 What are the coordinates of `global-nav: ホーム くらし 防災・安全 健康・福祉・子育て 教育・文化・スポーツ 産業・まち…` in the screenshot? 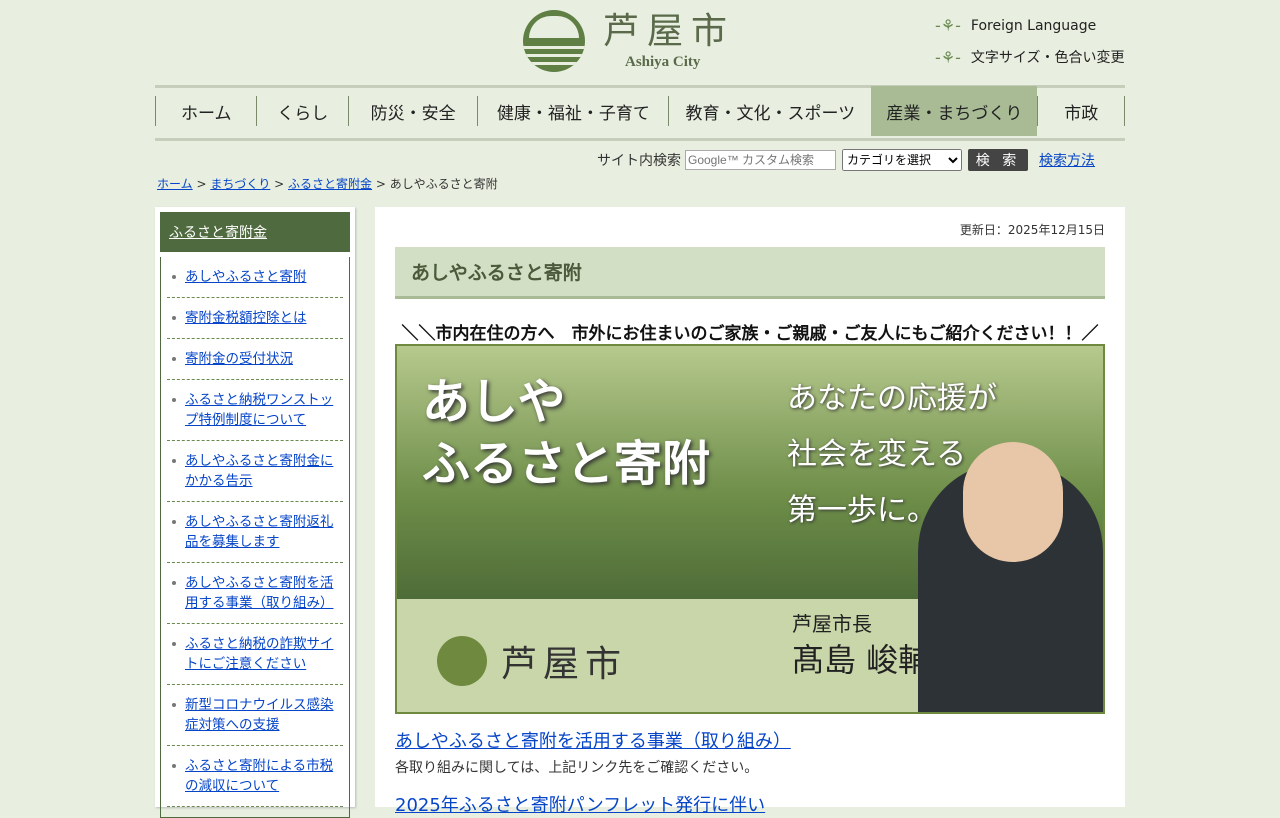 It's located at (640, 113).